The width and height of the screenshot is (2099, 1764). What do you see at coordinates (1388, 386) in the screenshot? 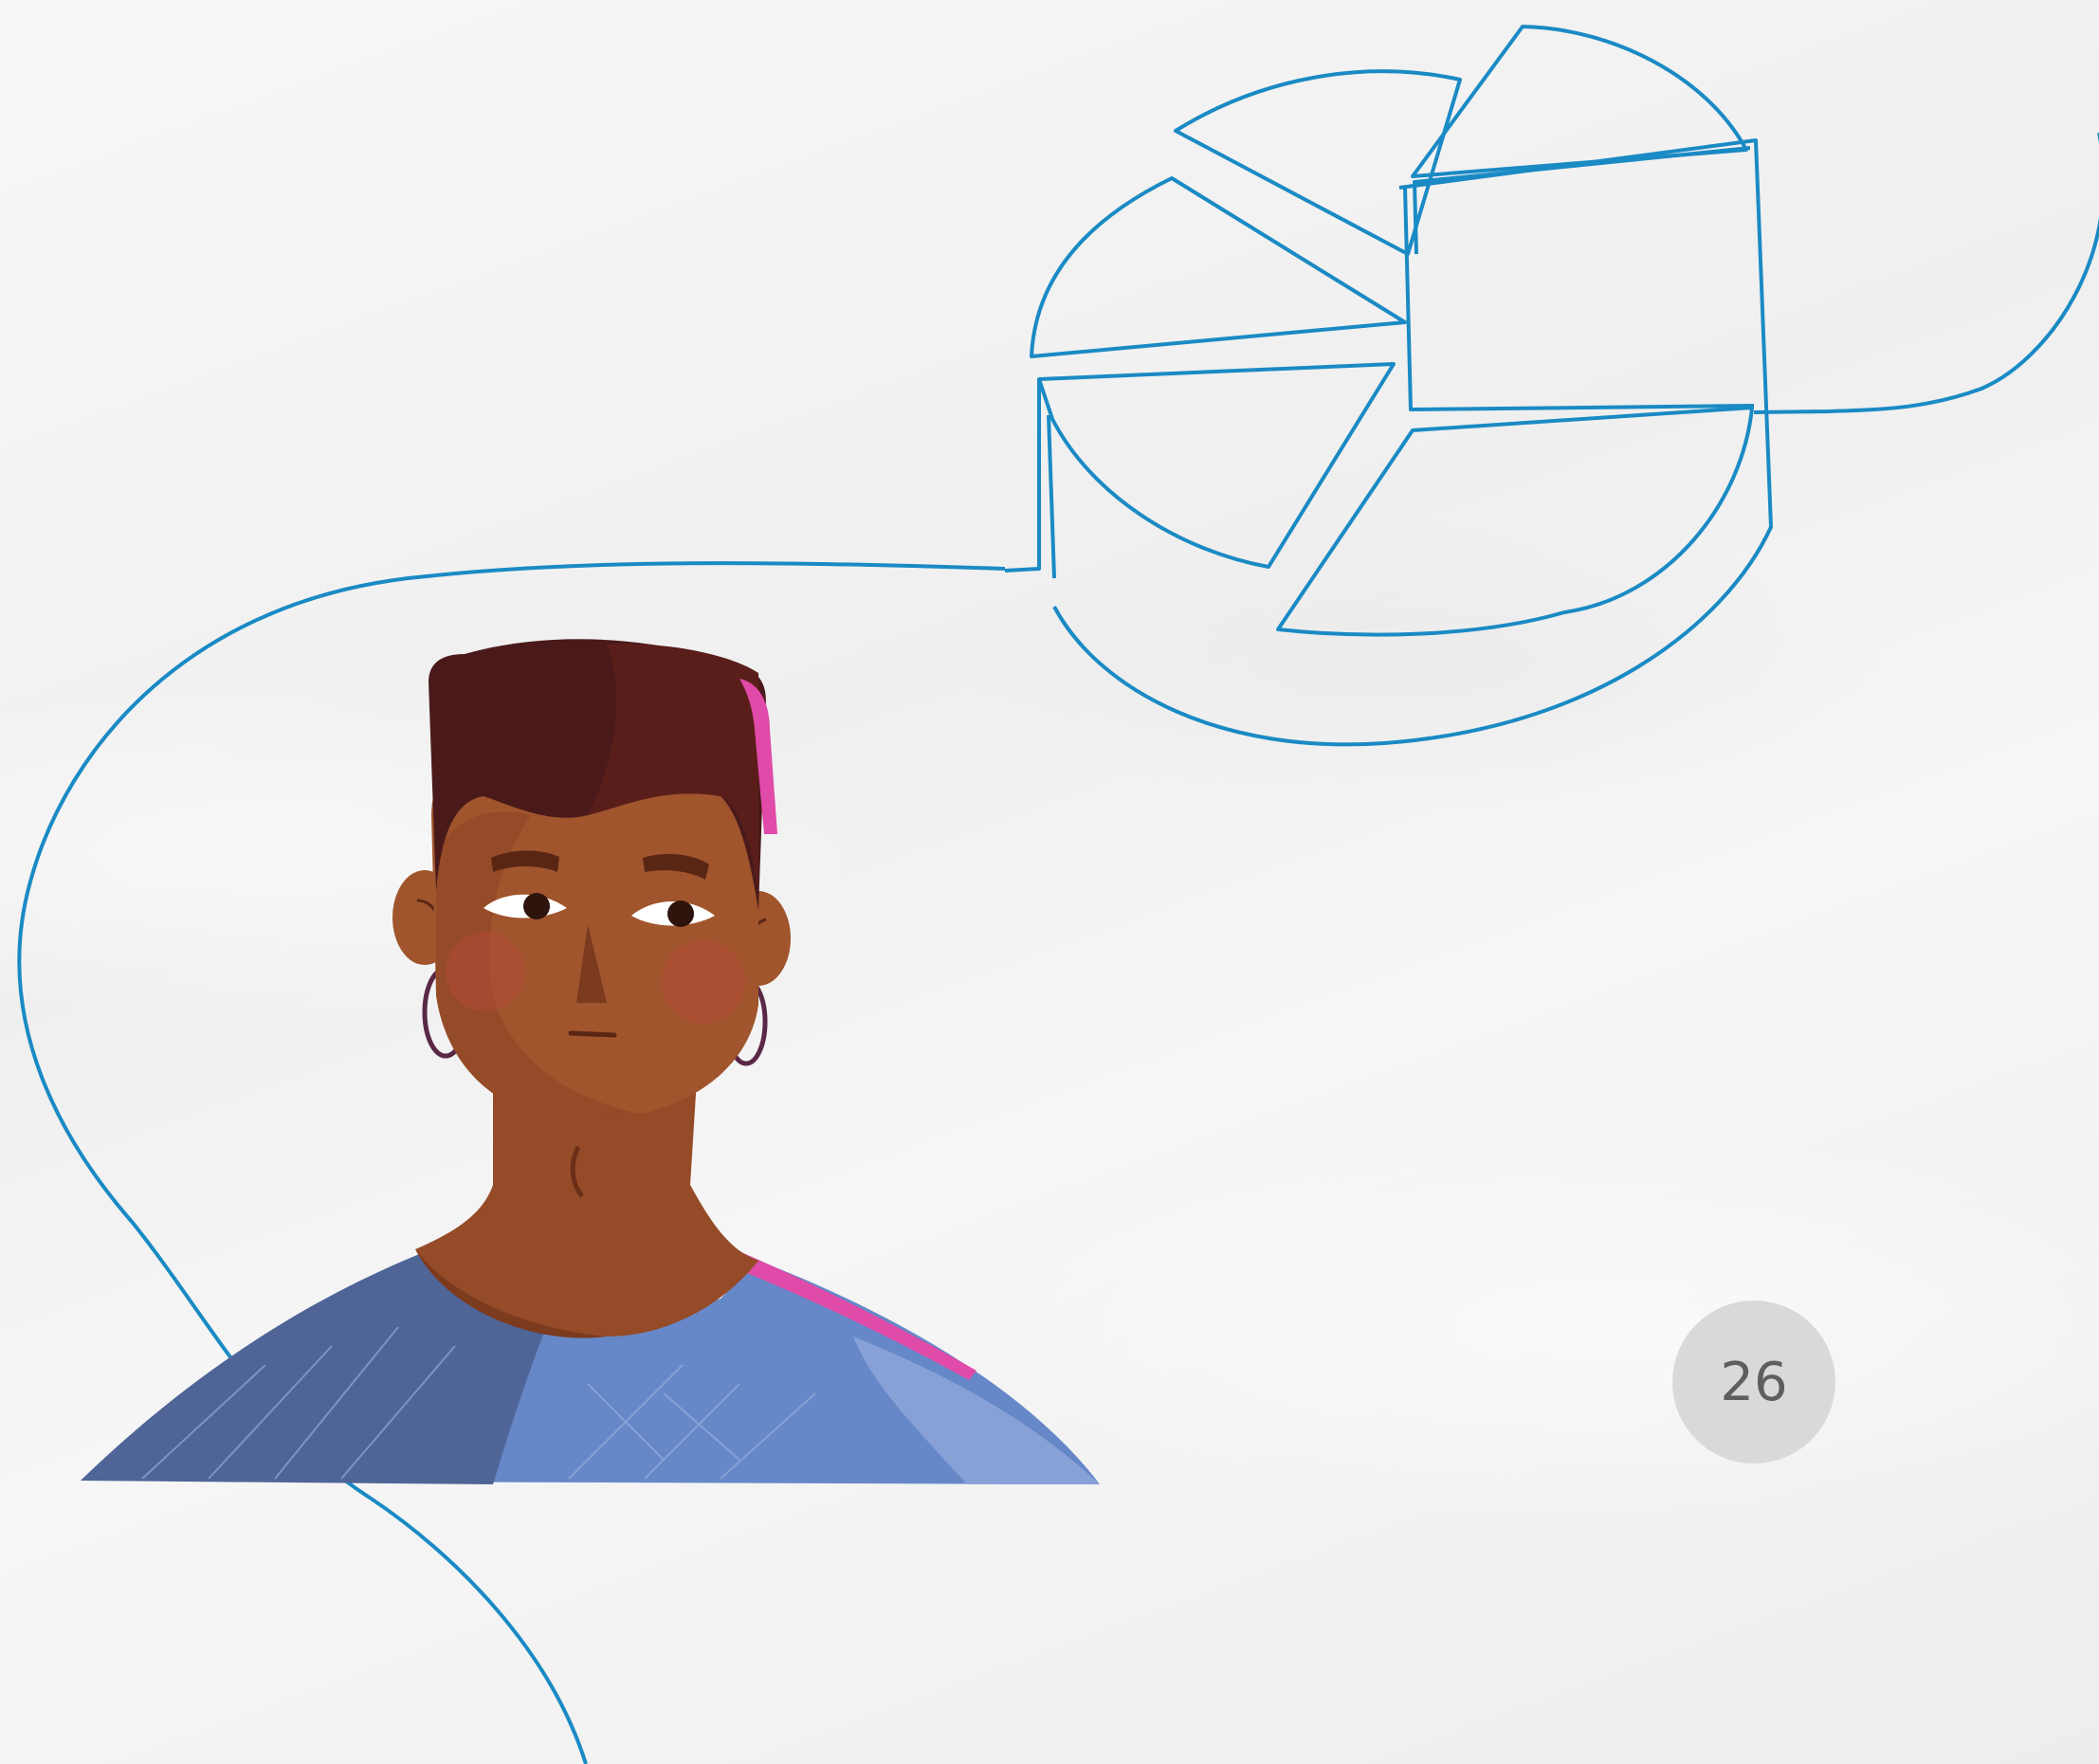
I see `exploded-pie-chart-icon` at bounding box center [1388, 386].